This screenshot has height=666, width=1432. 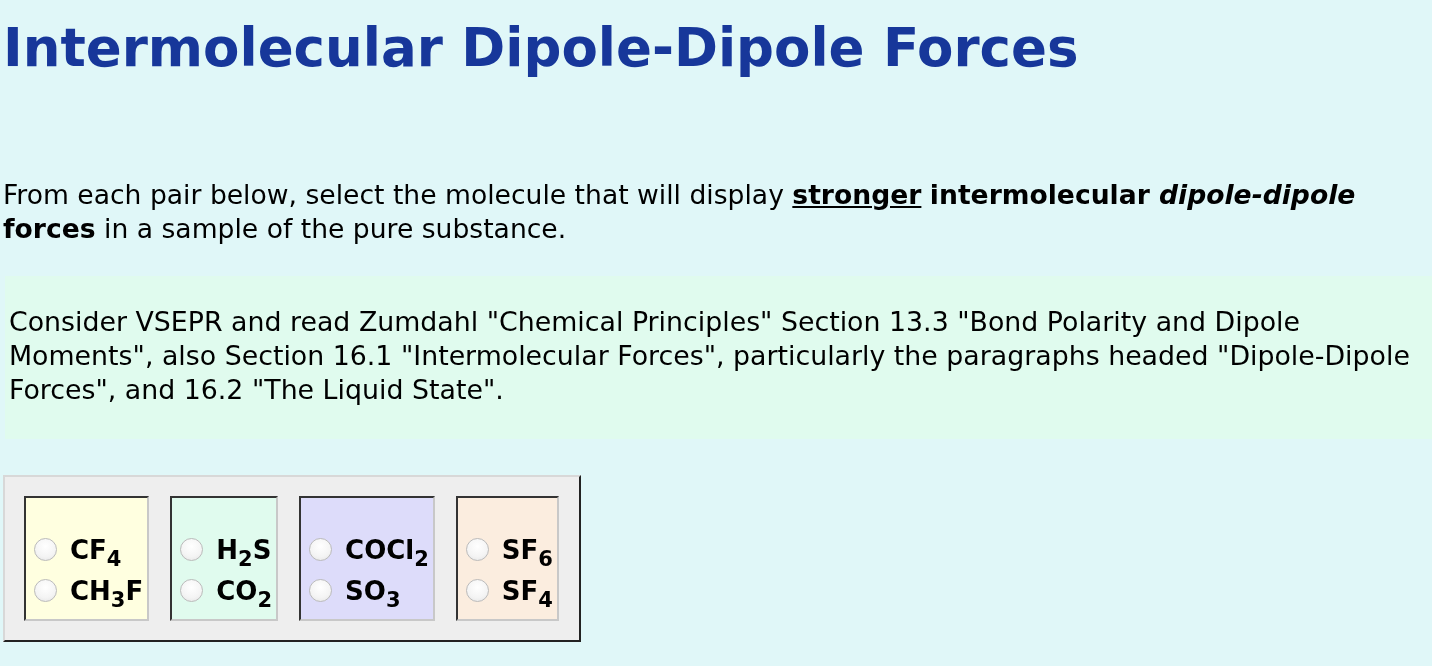 What do you see at coordinates (710, 356) in the screenshot?
I see `hint-text: Consider VSEPR and read Zumdahl "Chemical Principles" Section 13.3 "Bond Polarity and Dipole Moments", also Section 16.1 "Intermolecular Forces", particularly the paragraphs headed "Dipole-Dipole Forces", and 16.2 "The Liquid State".` at bounding box center [710, 356].